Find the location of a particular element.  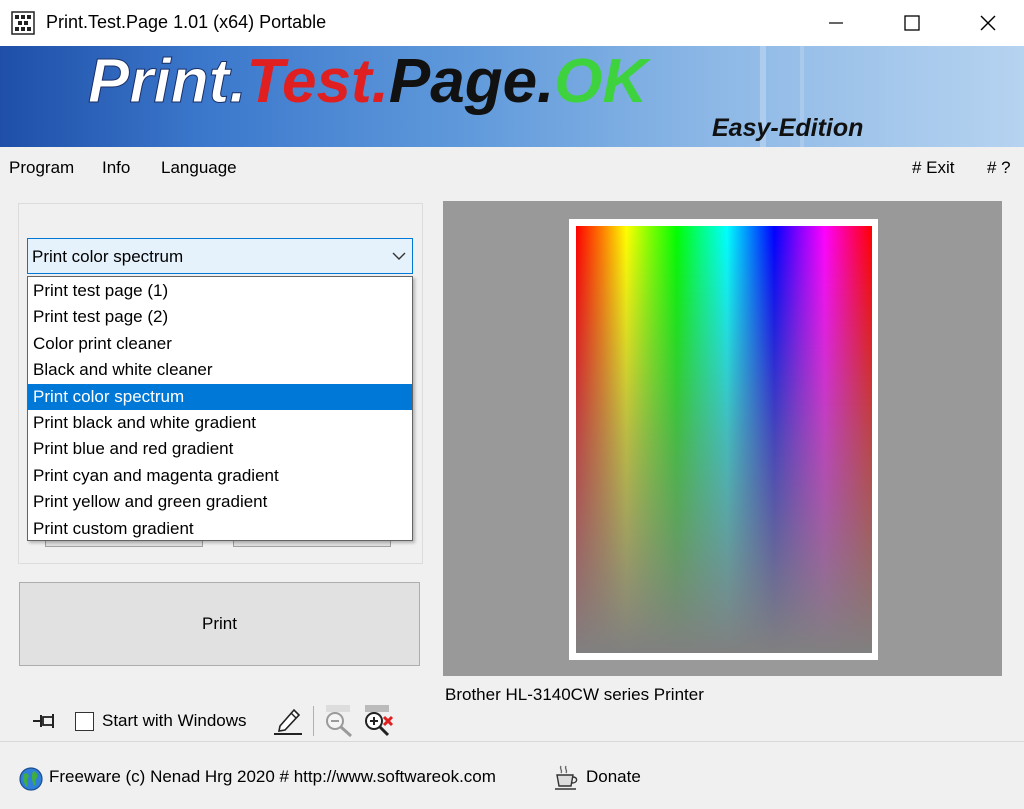

maximize-button is located at coordinates (912, 23).